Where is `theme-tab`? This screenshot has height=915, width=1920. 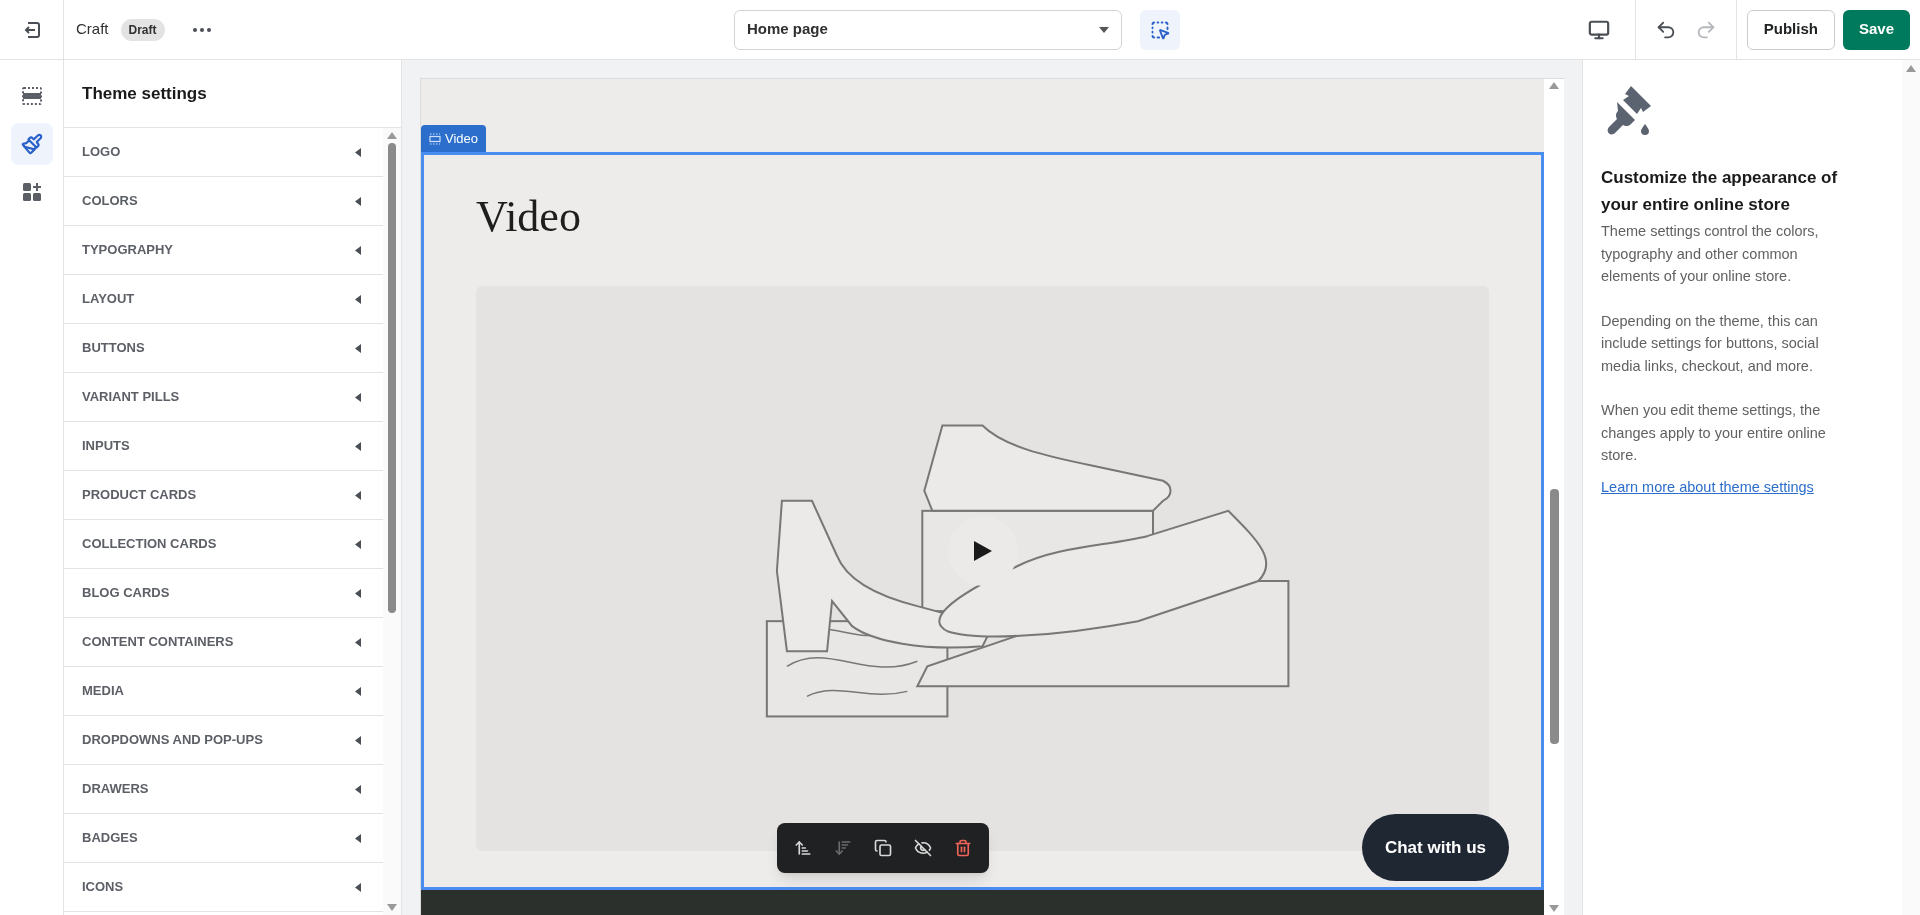 theme-tab is located at coordinates (31, 144).